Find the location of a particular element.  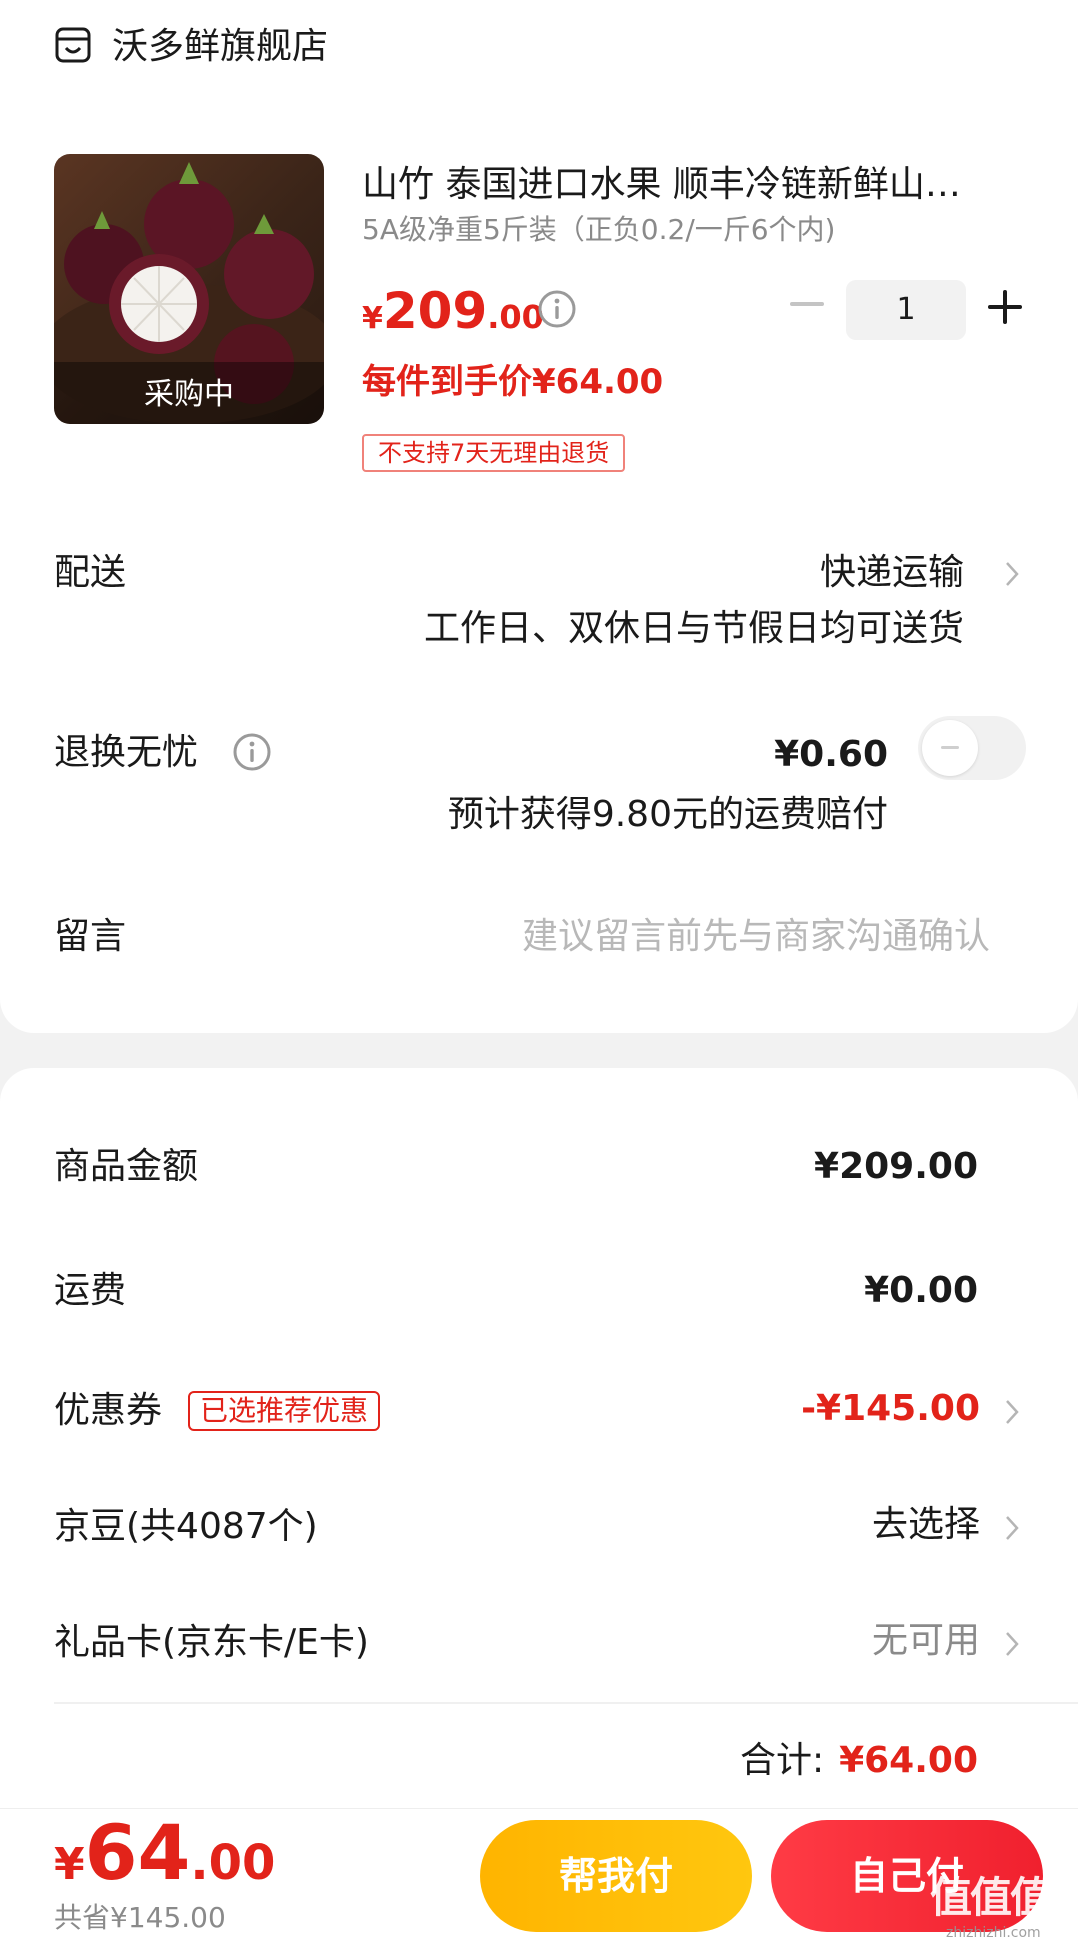

thumb-status-label: 采购中 is located at coordinates (189, 394).